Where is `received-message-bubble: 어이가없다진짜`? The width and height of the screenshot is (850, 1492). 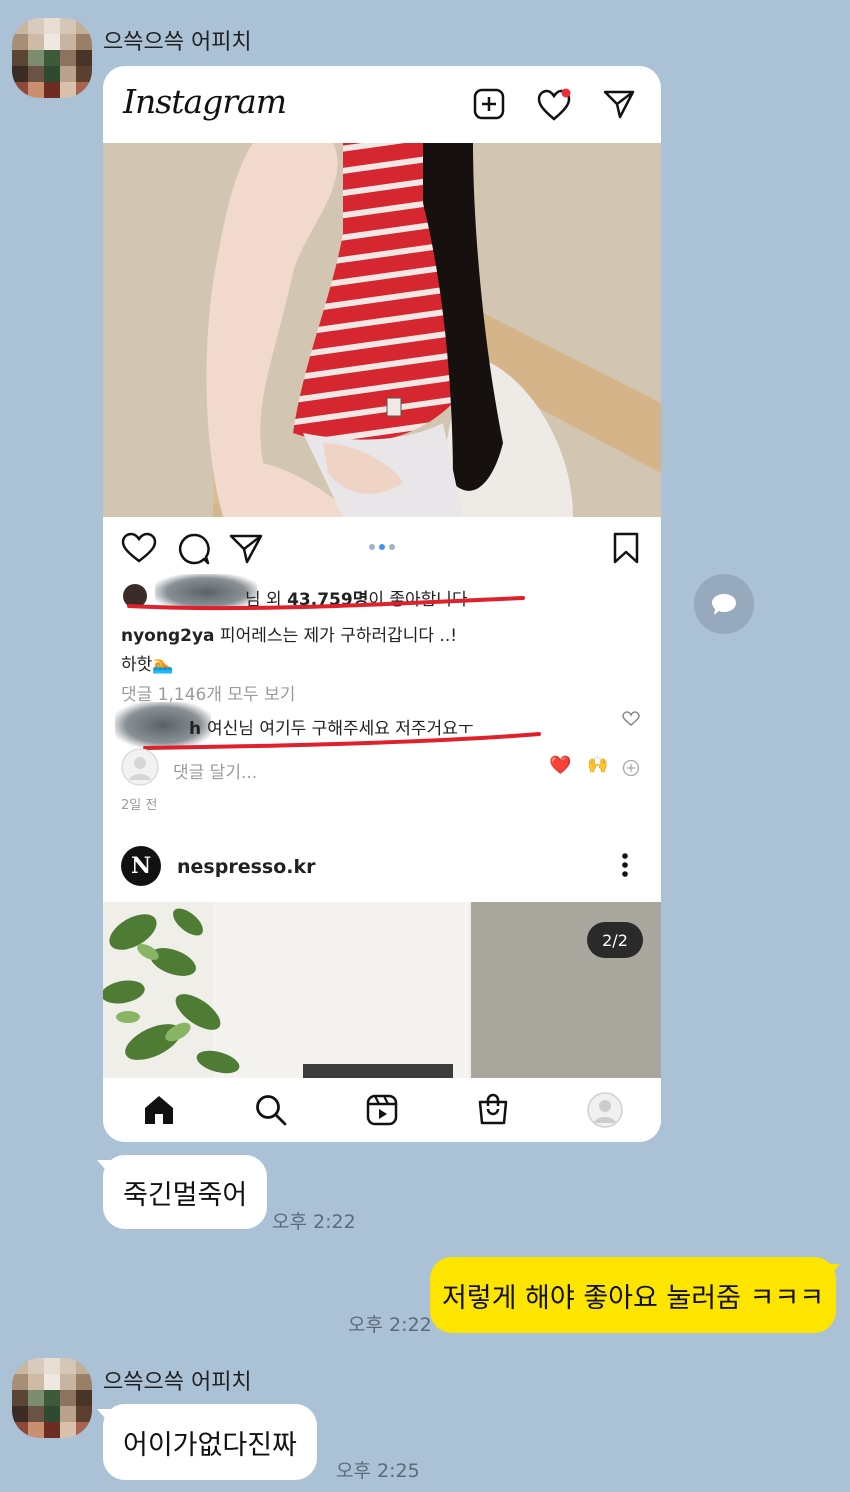
received-message-bubble: 어이가없다진짜 is located at coordinates (210, 1442).